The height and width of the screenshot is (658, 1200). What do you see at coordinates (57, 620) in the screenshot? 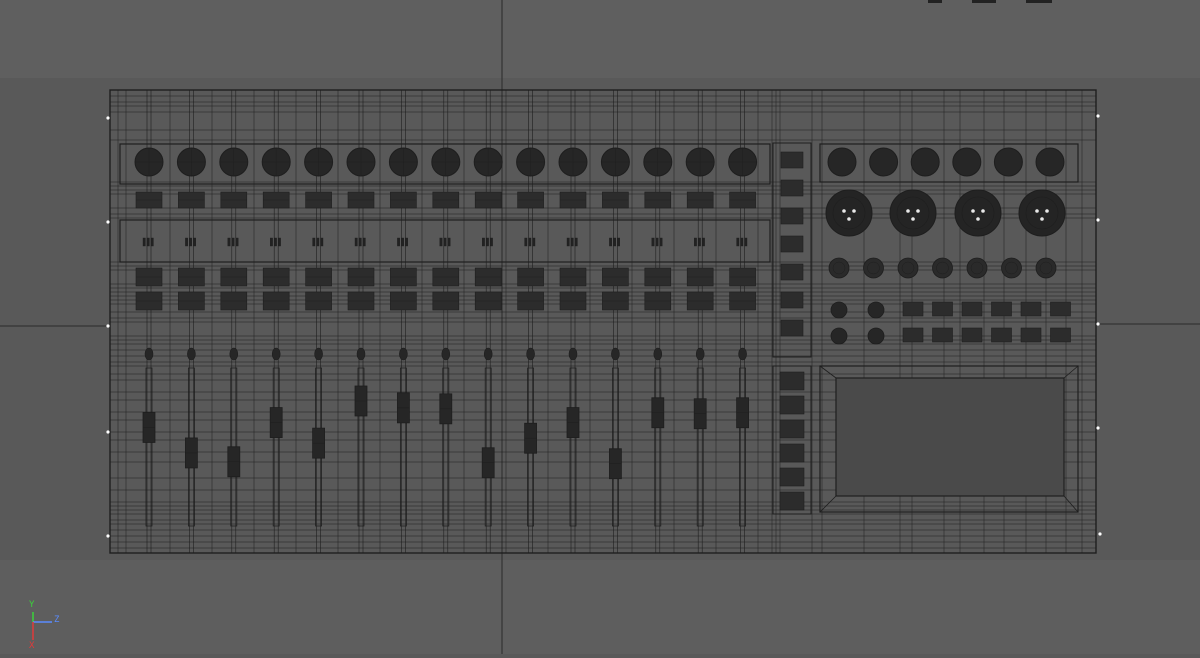
I see `axis-z-label: Z` at bounding box center [57, 620].